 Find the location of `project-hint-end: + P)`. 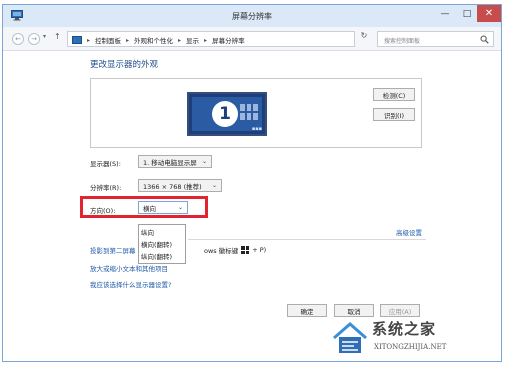

project-hint-end: + P) is located at coordinates (259, 250).